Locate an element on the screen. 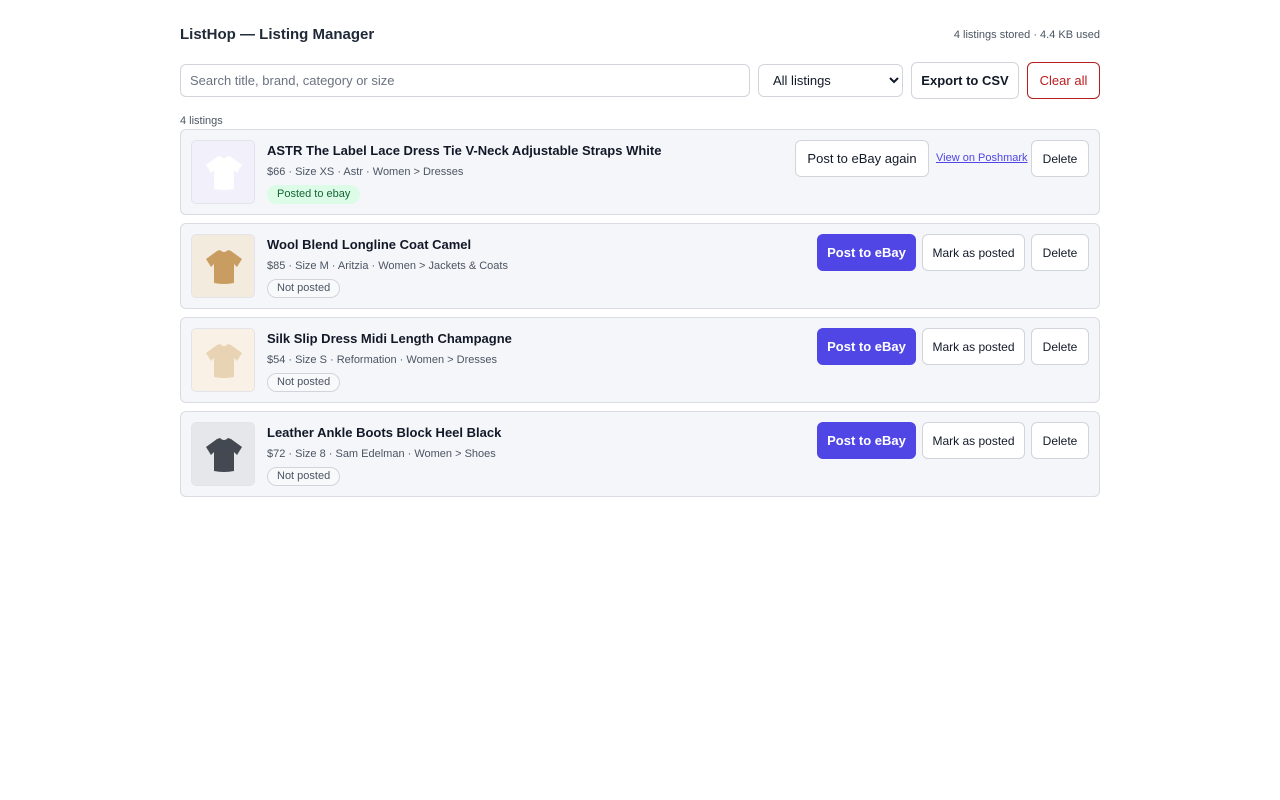 The height and width of the screenshot is (800, 1280). toolbar: All listings Export to CSV Clear all is located at coordinates (640, 80).